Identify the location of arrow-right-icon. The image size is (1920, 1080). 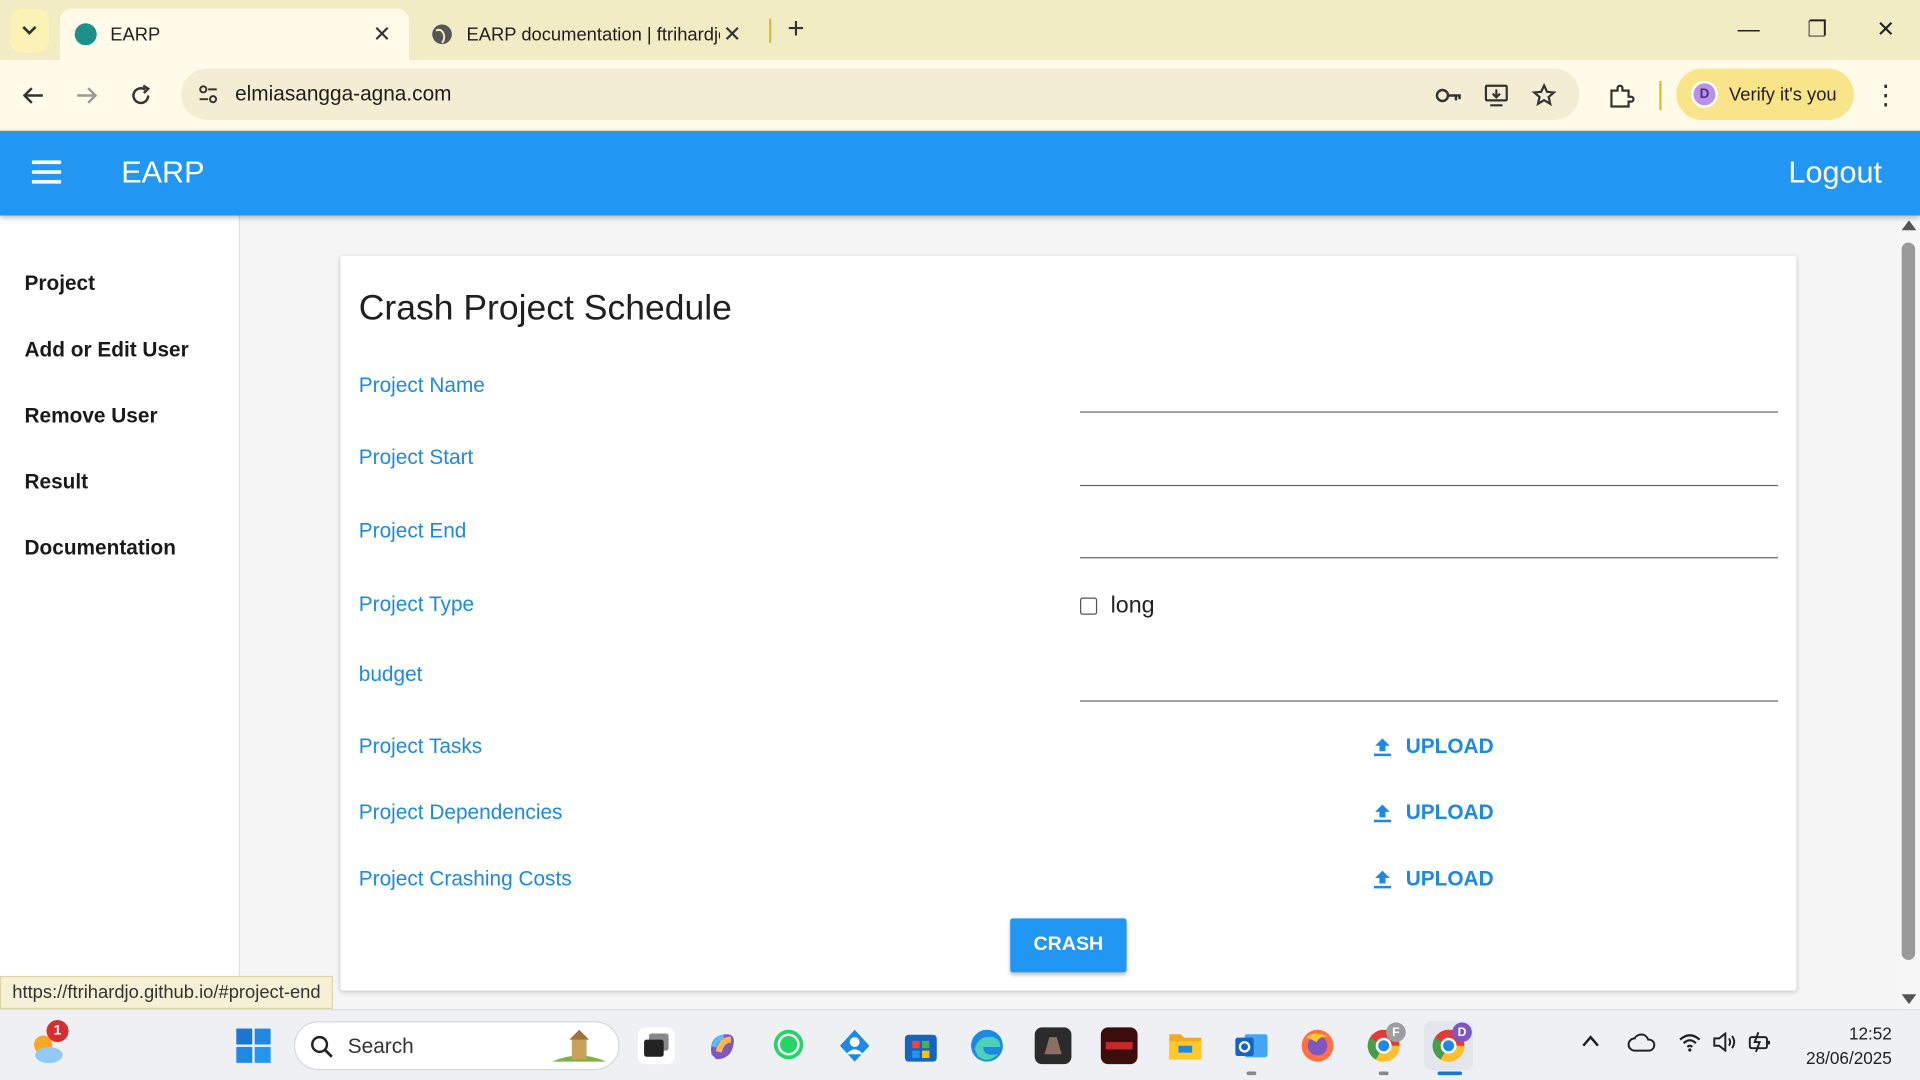
(87, 95).